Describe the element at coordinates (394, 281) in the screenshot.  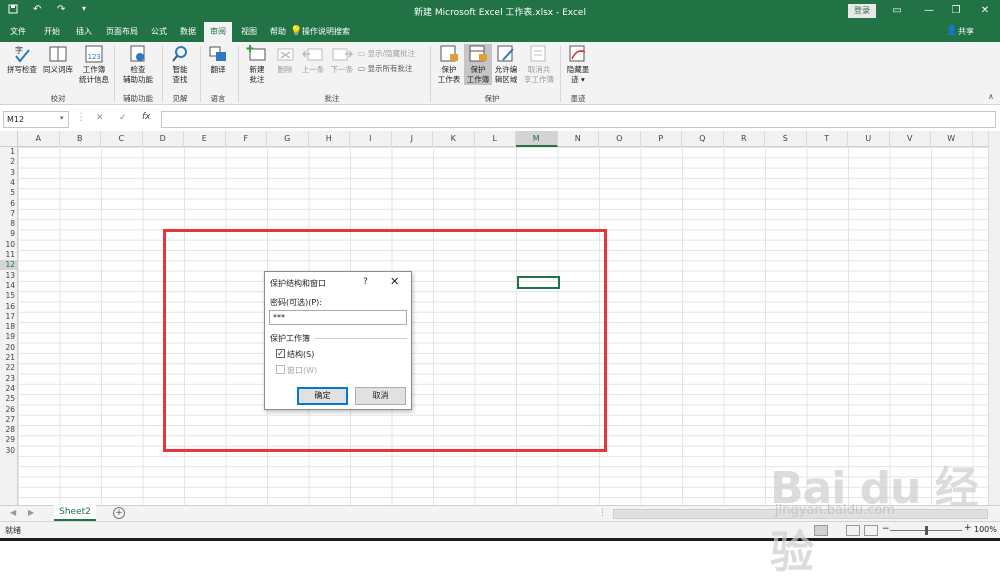
I see `close-icon: ✕` at that location.